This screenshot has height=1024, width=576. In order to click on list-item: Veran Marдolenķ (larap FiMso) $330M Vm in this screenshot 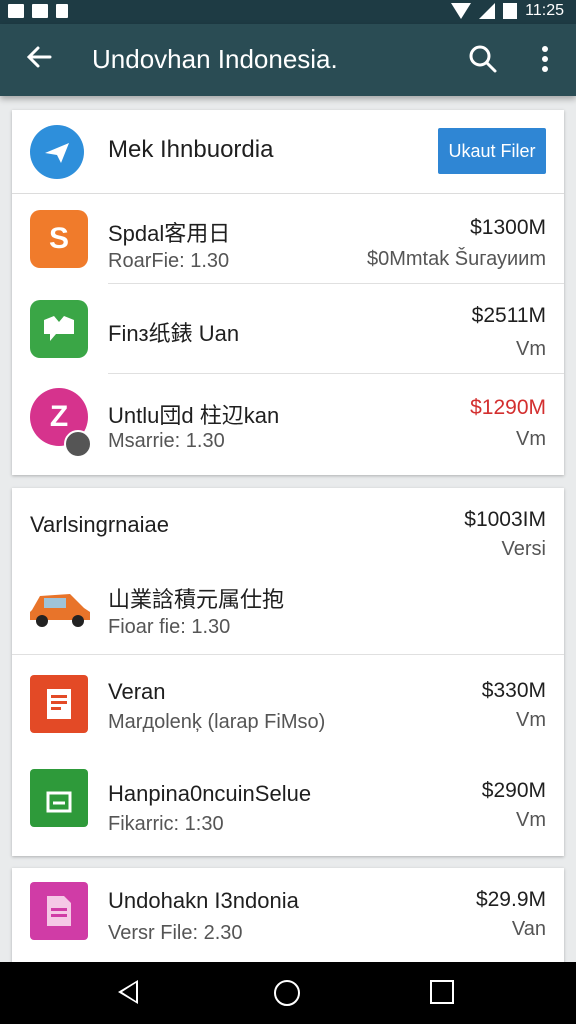, I will do `click(288, 705)`.